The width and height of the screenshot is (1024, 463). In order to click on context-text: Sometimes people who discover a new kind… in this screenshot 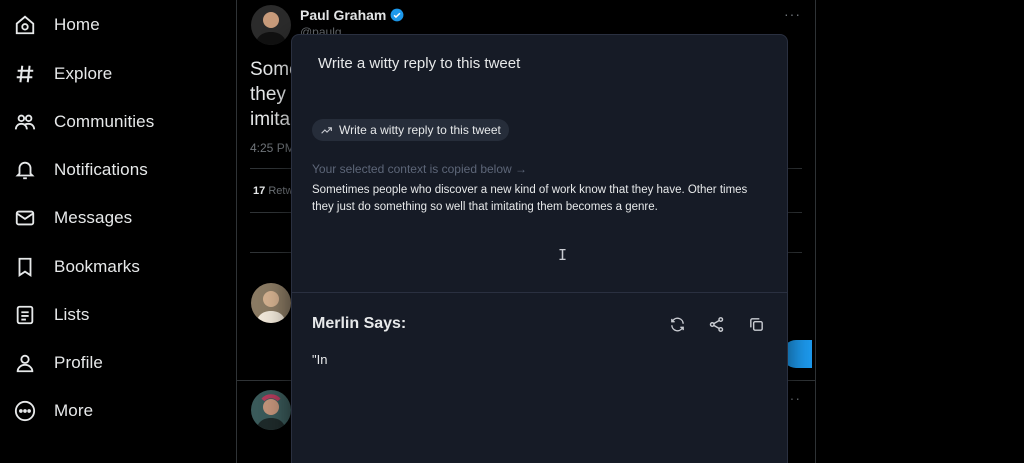, I will do `click(530, 198)`.